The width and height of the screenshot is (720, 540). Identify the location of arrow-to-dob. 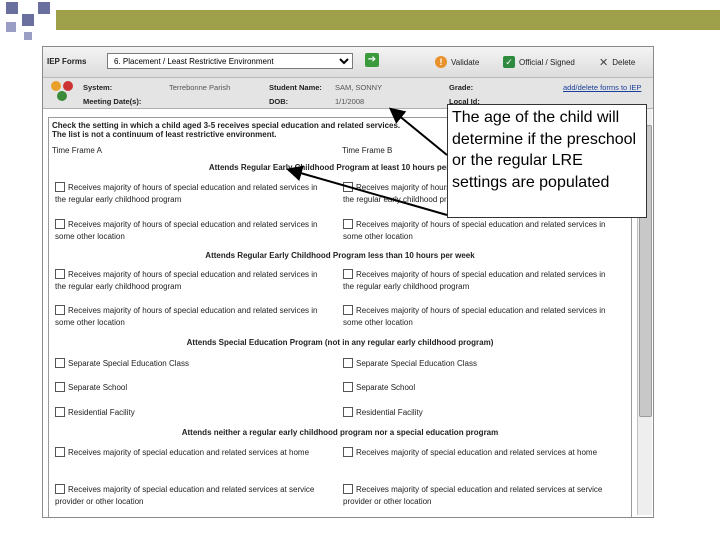
(418, 131).